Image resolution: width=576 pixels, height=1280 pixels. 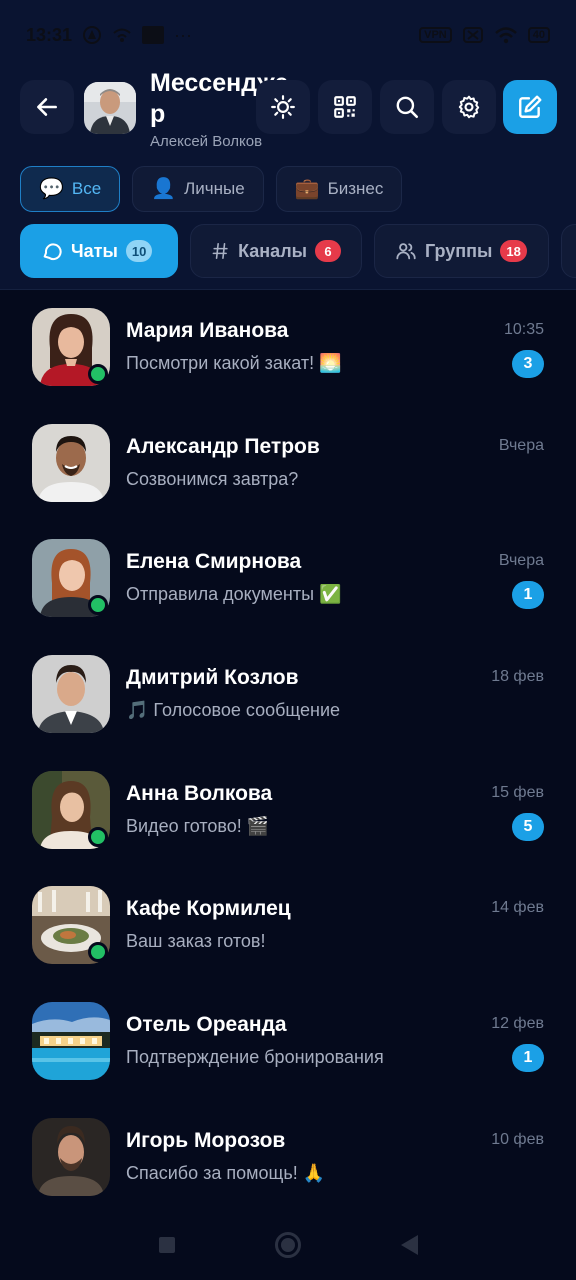 What do you see at coordinates (409, 1245) in the screenshot?
I see `back-triangle-icon` at bounding box center [409, 1245].